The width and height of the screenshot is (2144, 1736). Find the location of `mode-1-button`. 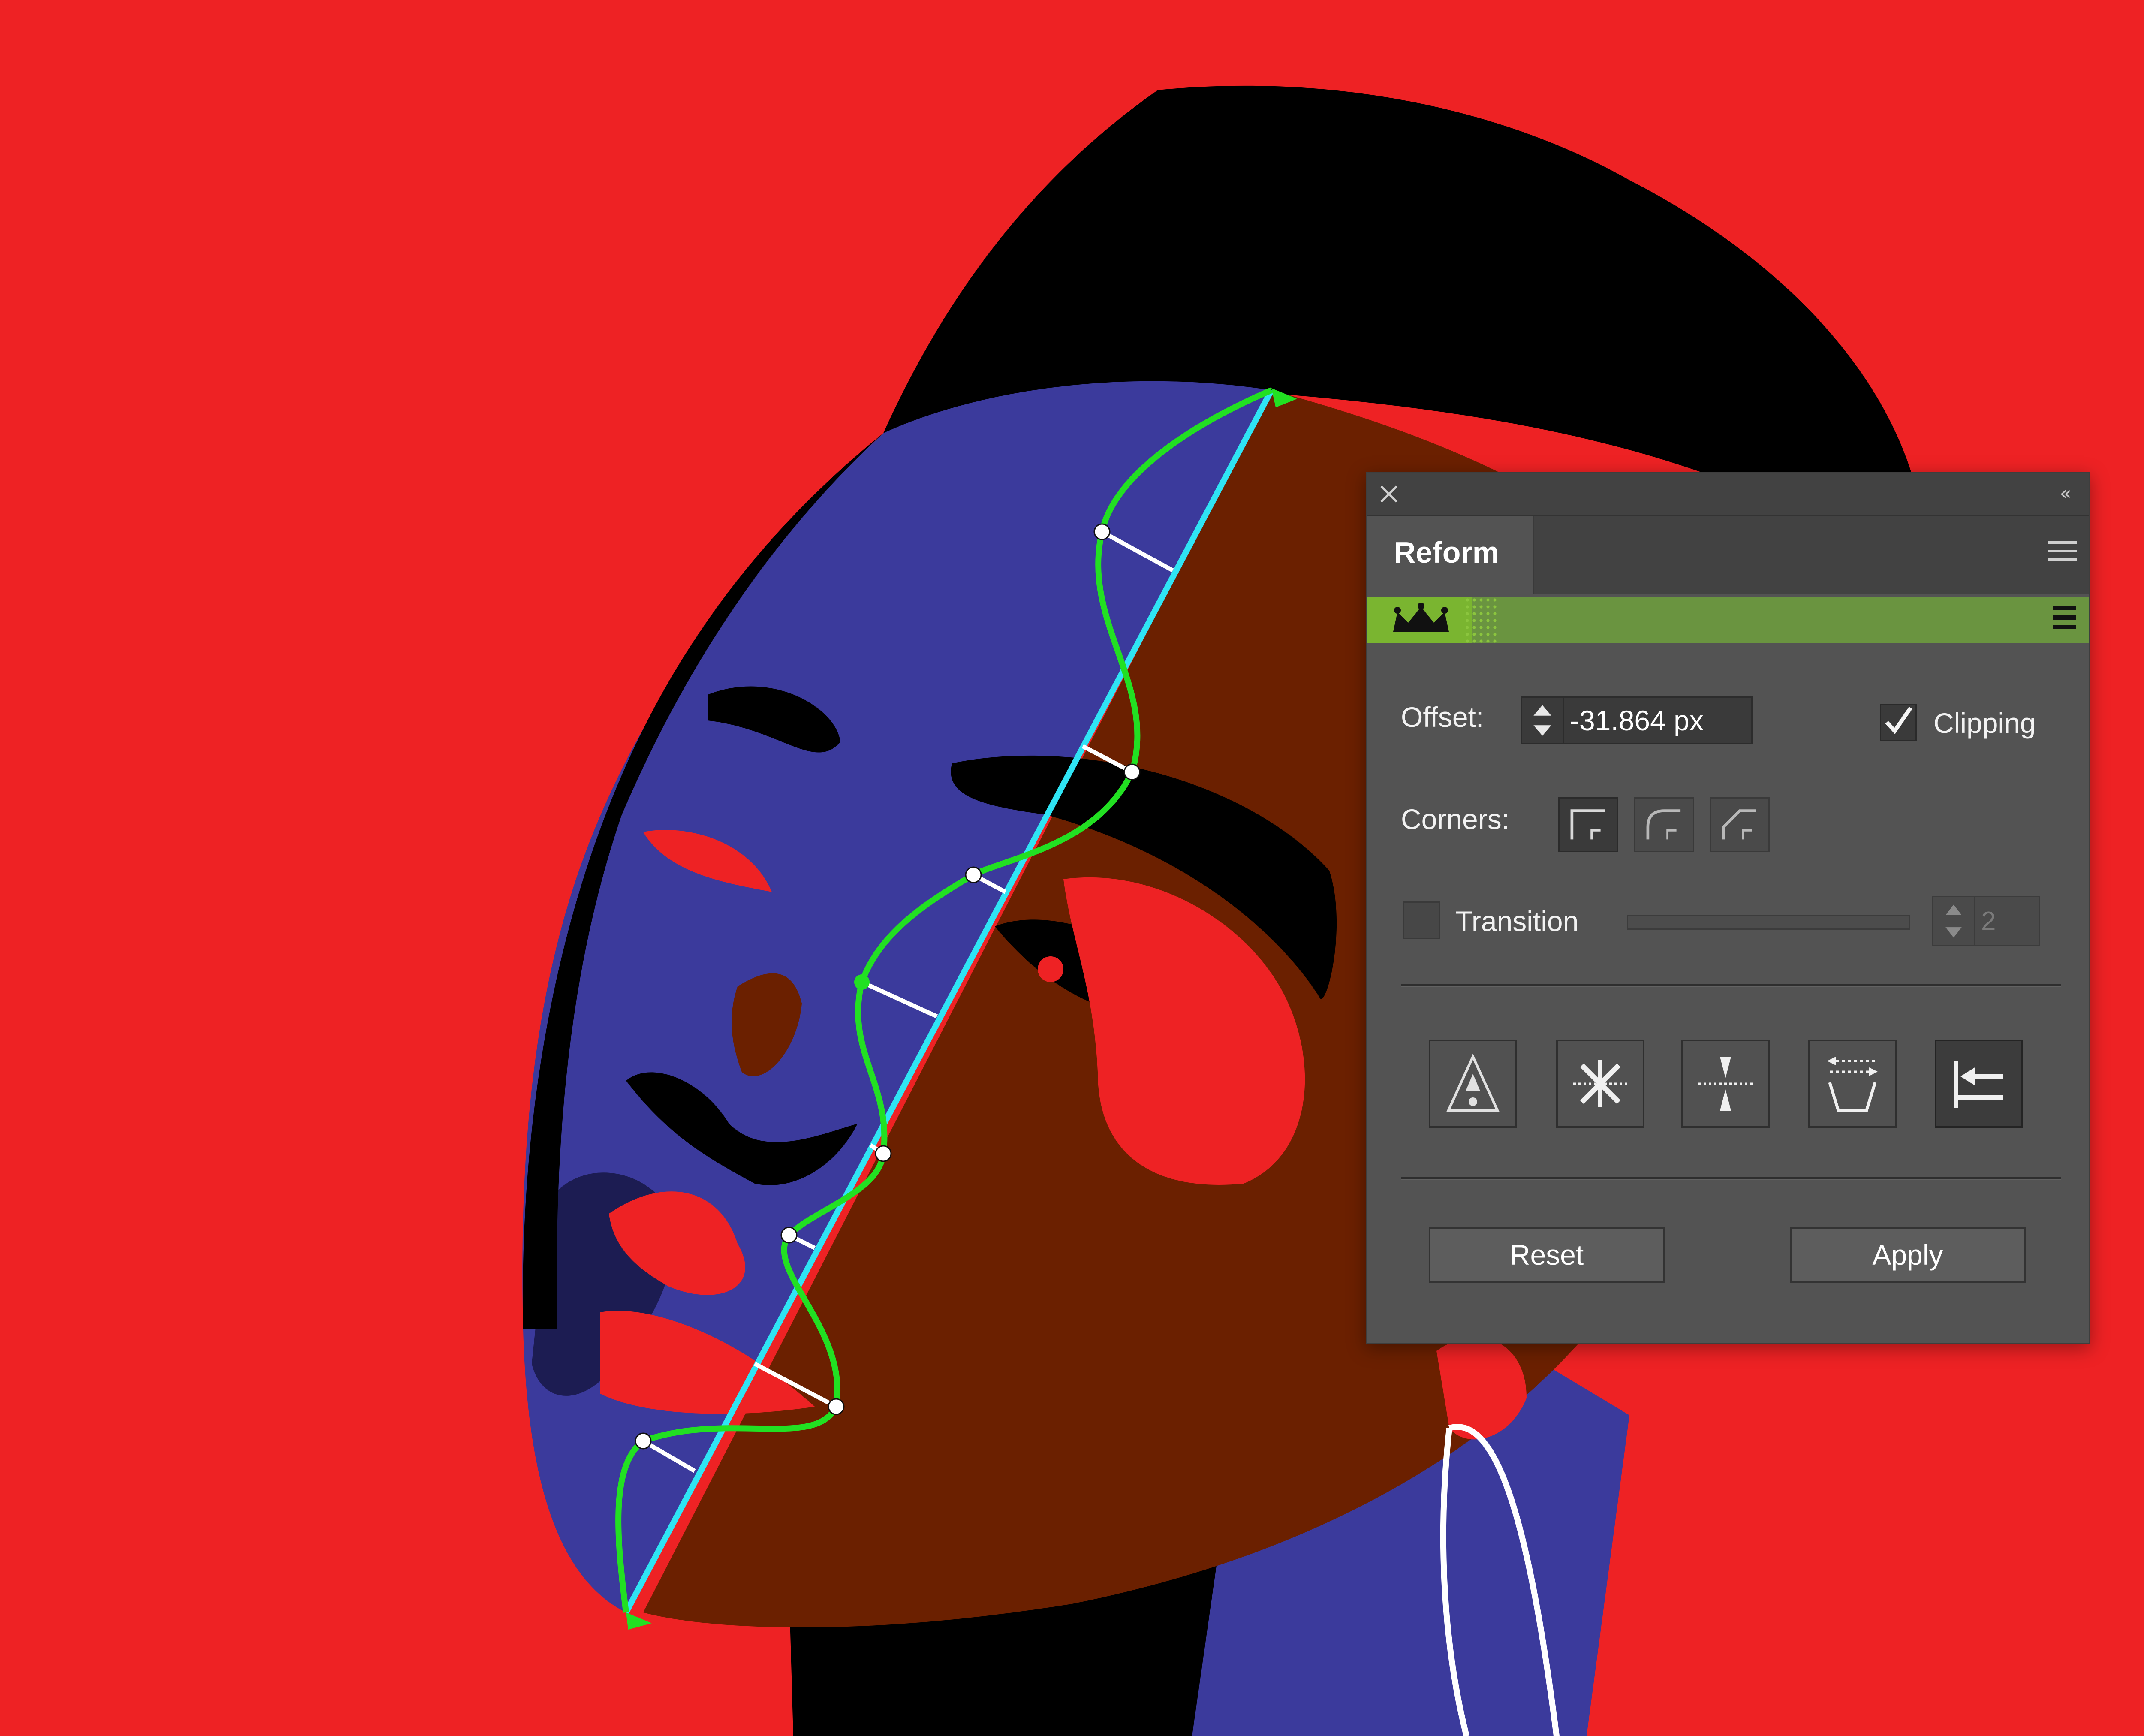

mode-1-button is located at coordinates (1473, 1084).